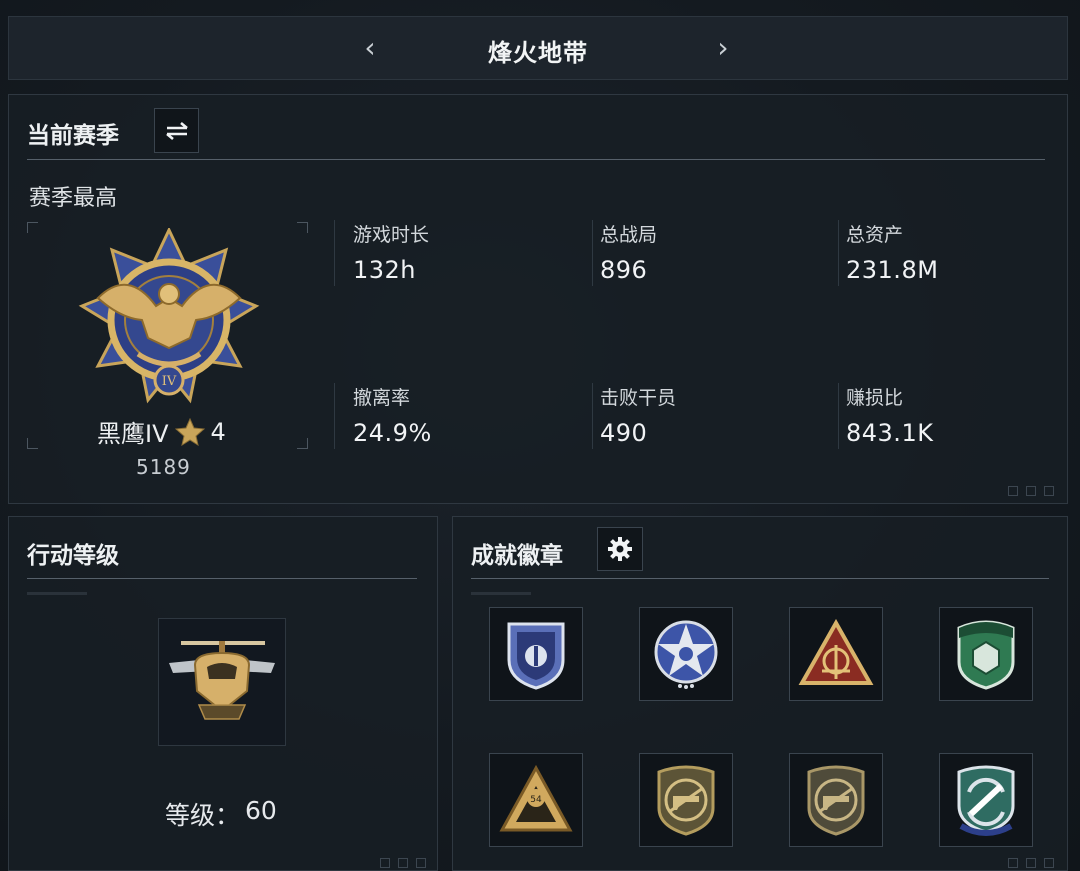 Image resolution: width=1080 pixels, height=871 pixels. What do you see at coordinates (391, 235) in the screenshot?
I see `stat-playtime-label: 游戏时长` at bounding box center [391, 235].